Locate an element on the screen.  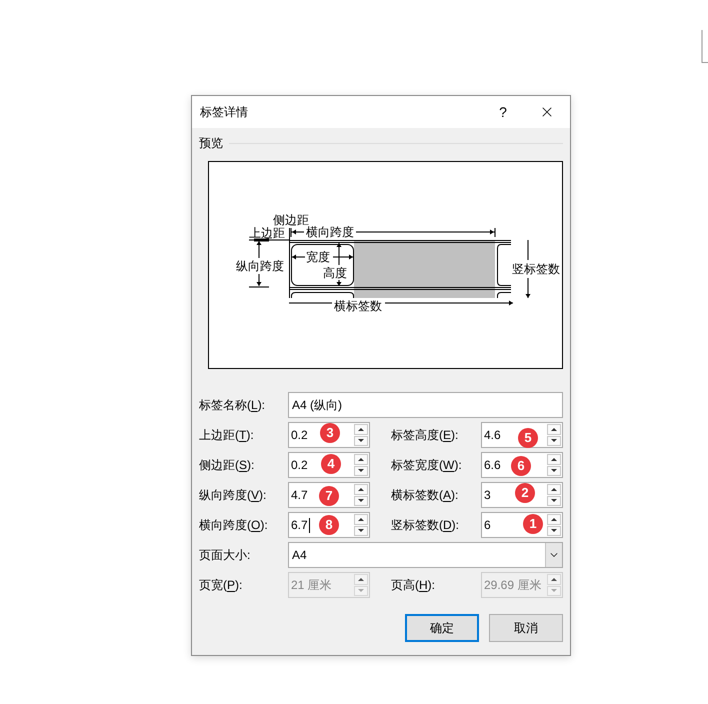
number-badge: 5 is located at coordinates (528, 438).